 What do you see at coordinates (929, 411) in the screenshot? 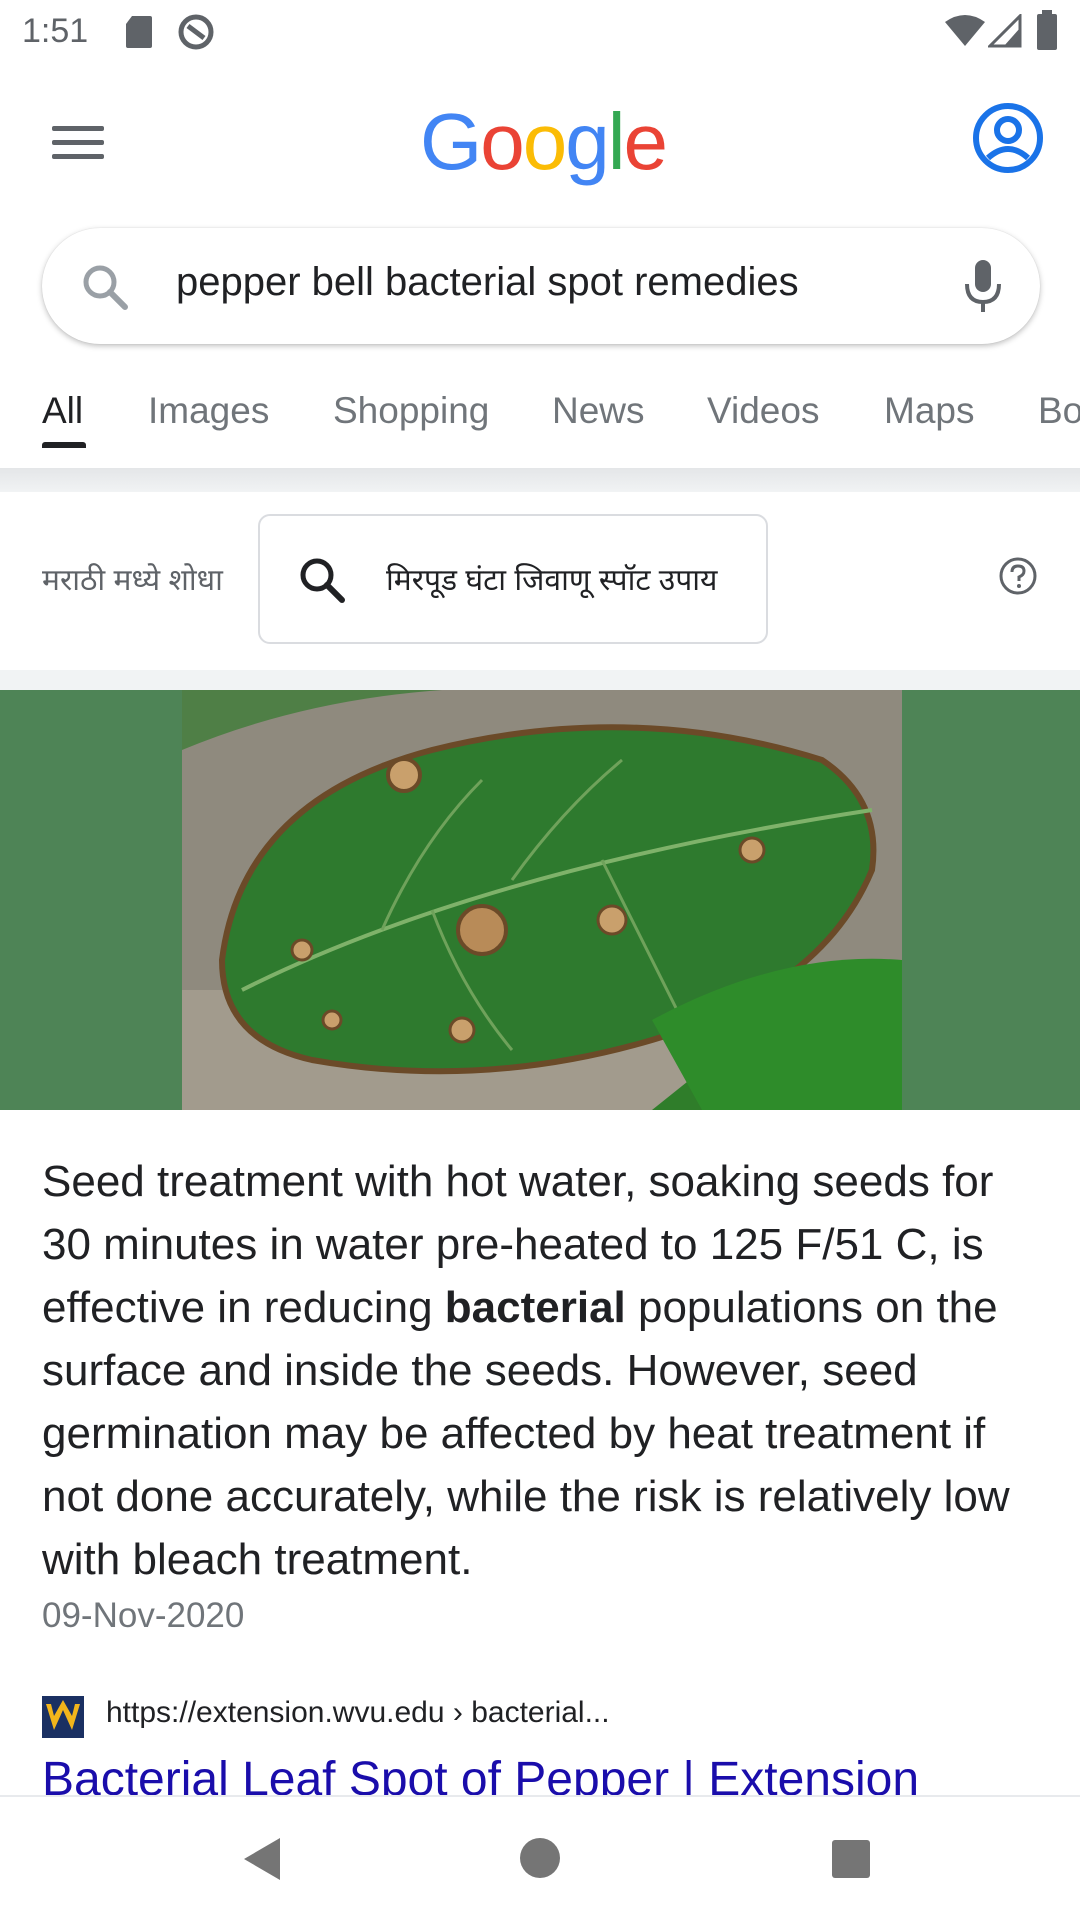
I see `tab-maps: Maps` at bounding box center [929, 411].